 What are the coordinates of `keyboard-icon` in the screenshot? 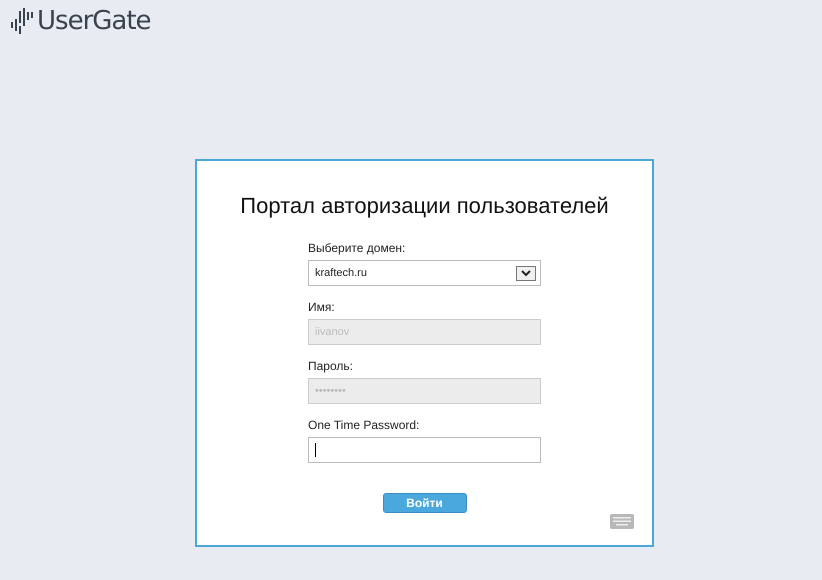 It's located at (622, 521).